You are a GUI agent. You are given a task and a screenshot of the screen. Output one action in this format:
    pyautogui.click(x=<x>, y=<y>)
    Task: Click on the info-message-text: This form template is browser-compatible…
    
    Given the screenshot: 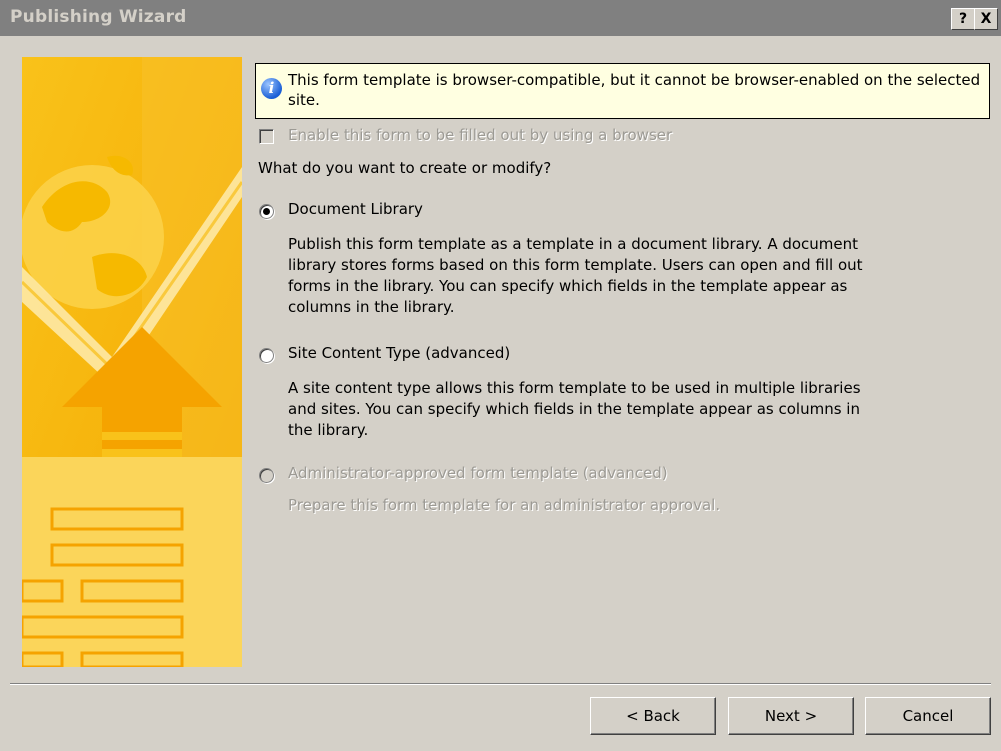 What is the action you would take?
    pyautogui.click(x=634, y=90)
    